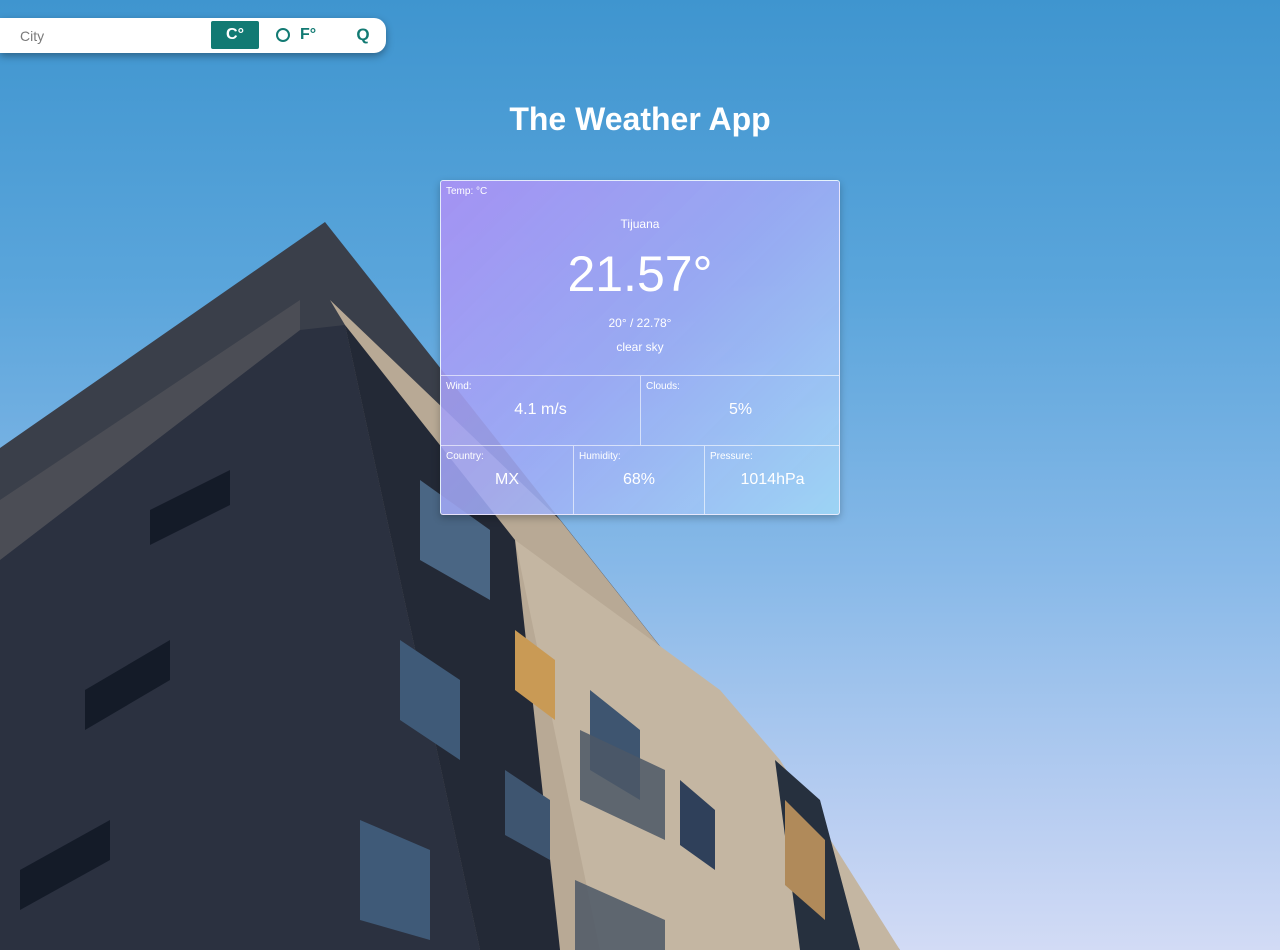 This screenshot has height=950, width=1280. Describe the element at coordinates (640, 323) in the screenshot. I see `temperature-range: 20° / 22.78°` at that location.